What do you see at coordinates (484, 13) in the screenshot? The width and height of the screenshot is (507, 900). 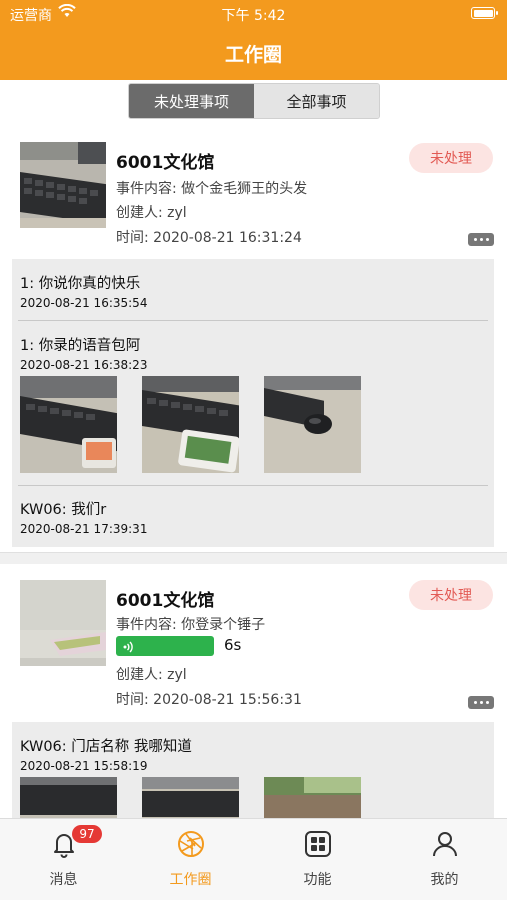 I see `battery-icon` at bounding box center [484, 13].